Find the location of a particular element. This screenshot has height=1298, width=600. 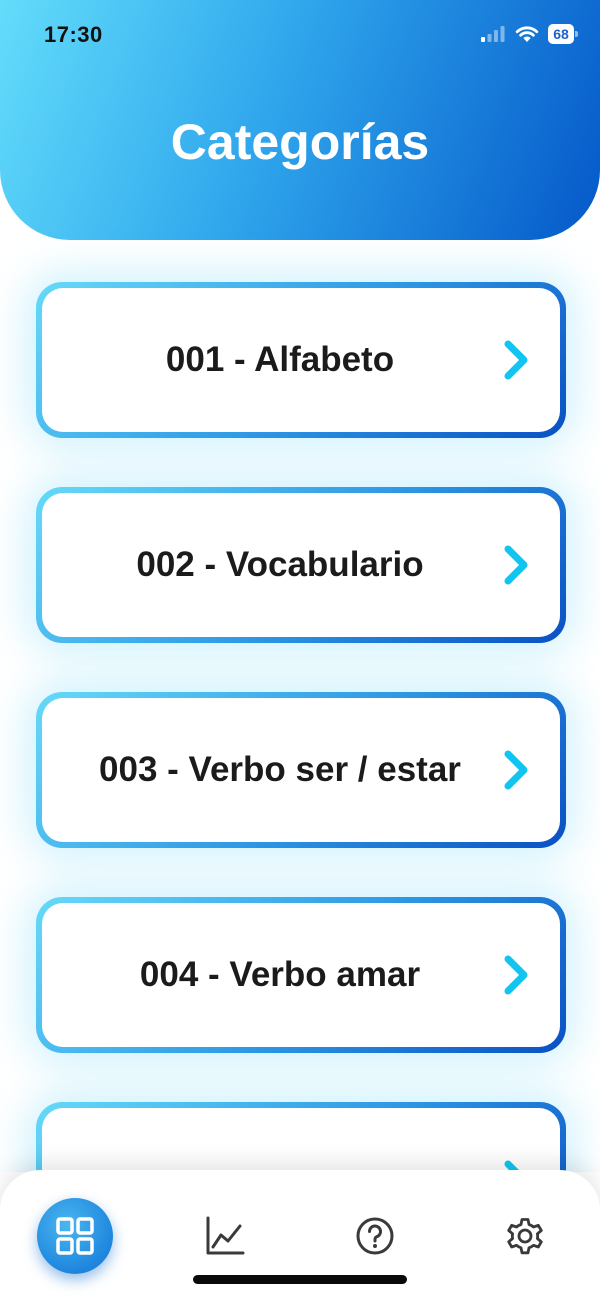

category-card: 003 - Verbo ser / estar is located at coordinates (301, 770).